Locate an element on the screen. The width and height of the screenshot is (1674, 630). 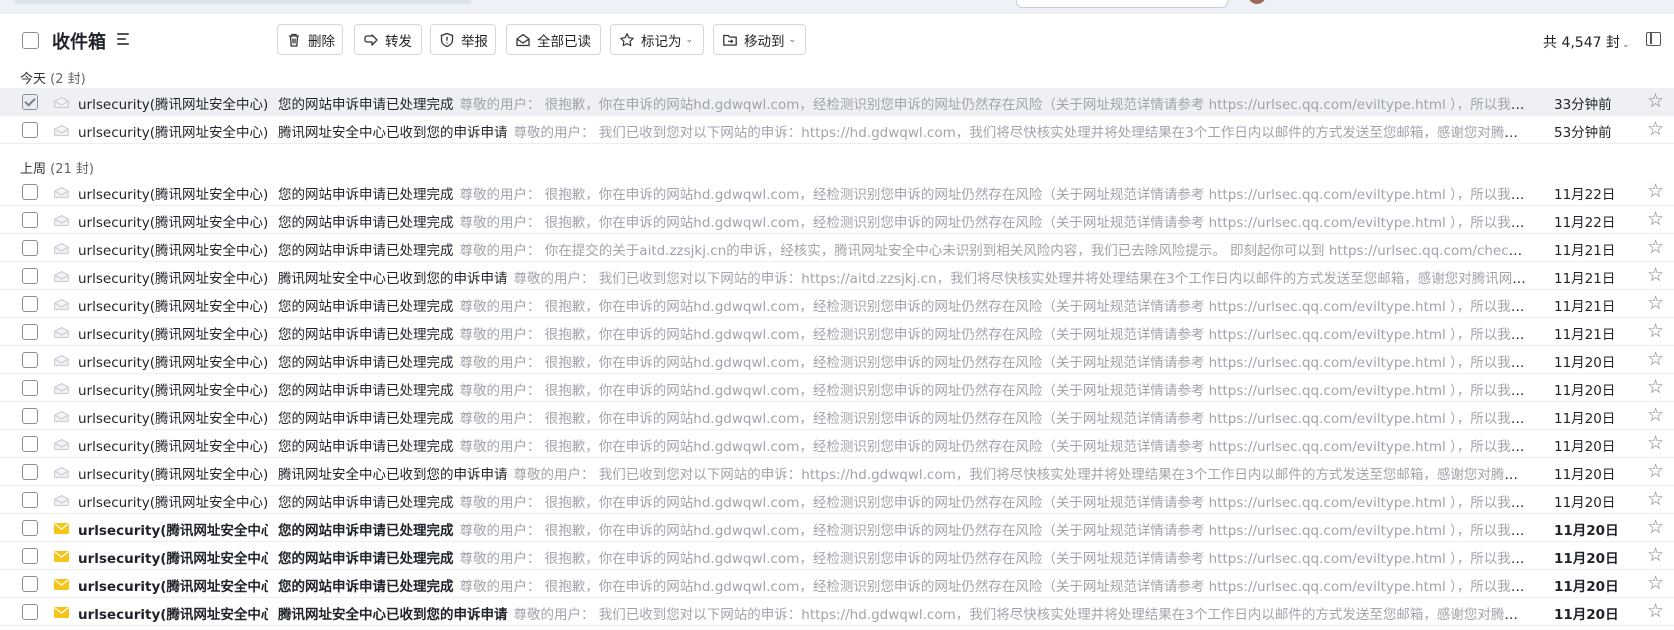
forward-icon is located at coordinates (371, 40).